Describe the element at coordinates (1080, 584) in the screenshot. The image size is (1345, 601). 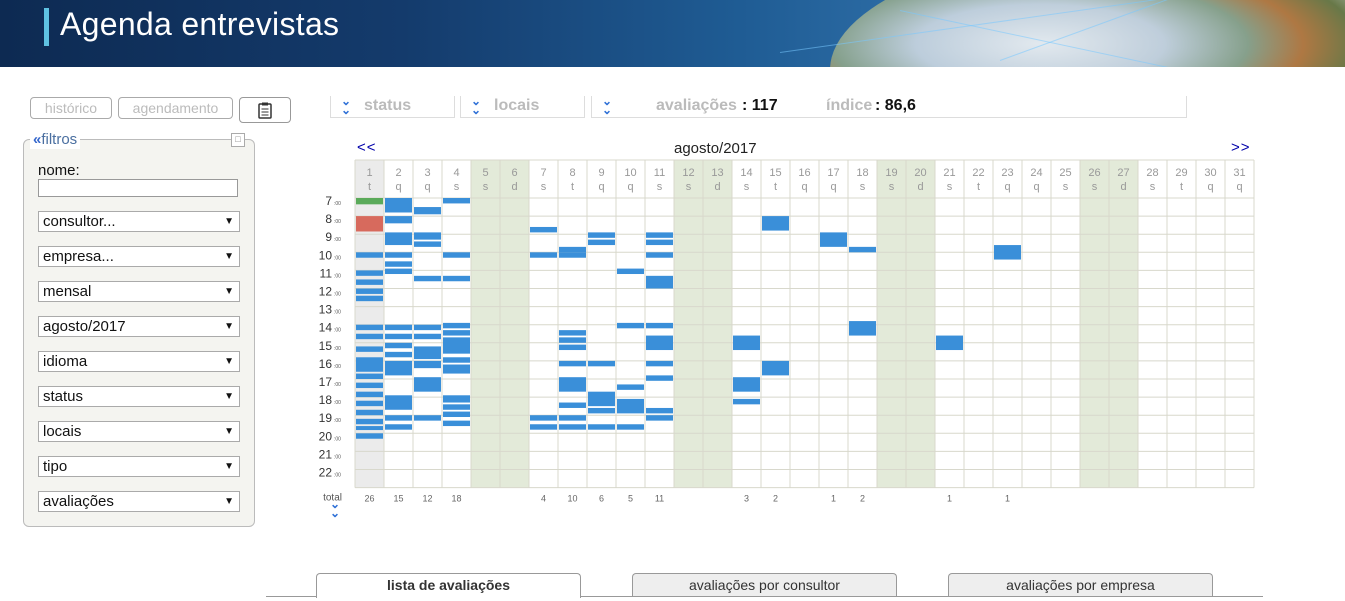
I see `tab-avaliacoes-por-empresa: avaliações por empresa` at that location.